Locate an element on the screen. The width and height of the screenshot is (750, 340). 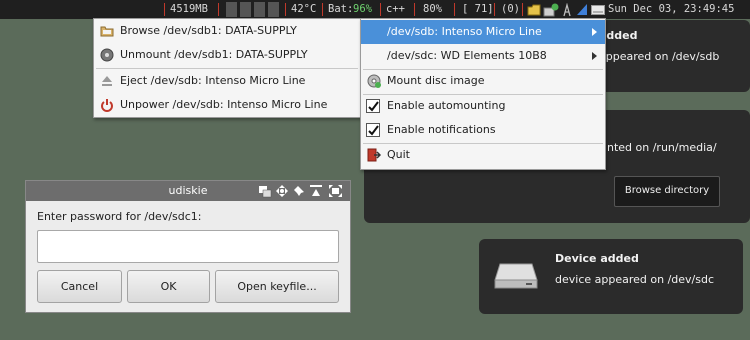
volume-indicator: 80% is located at coordinates (432, 9).